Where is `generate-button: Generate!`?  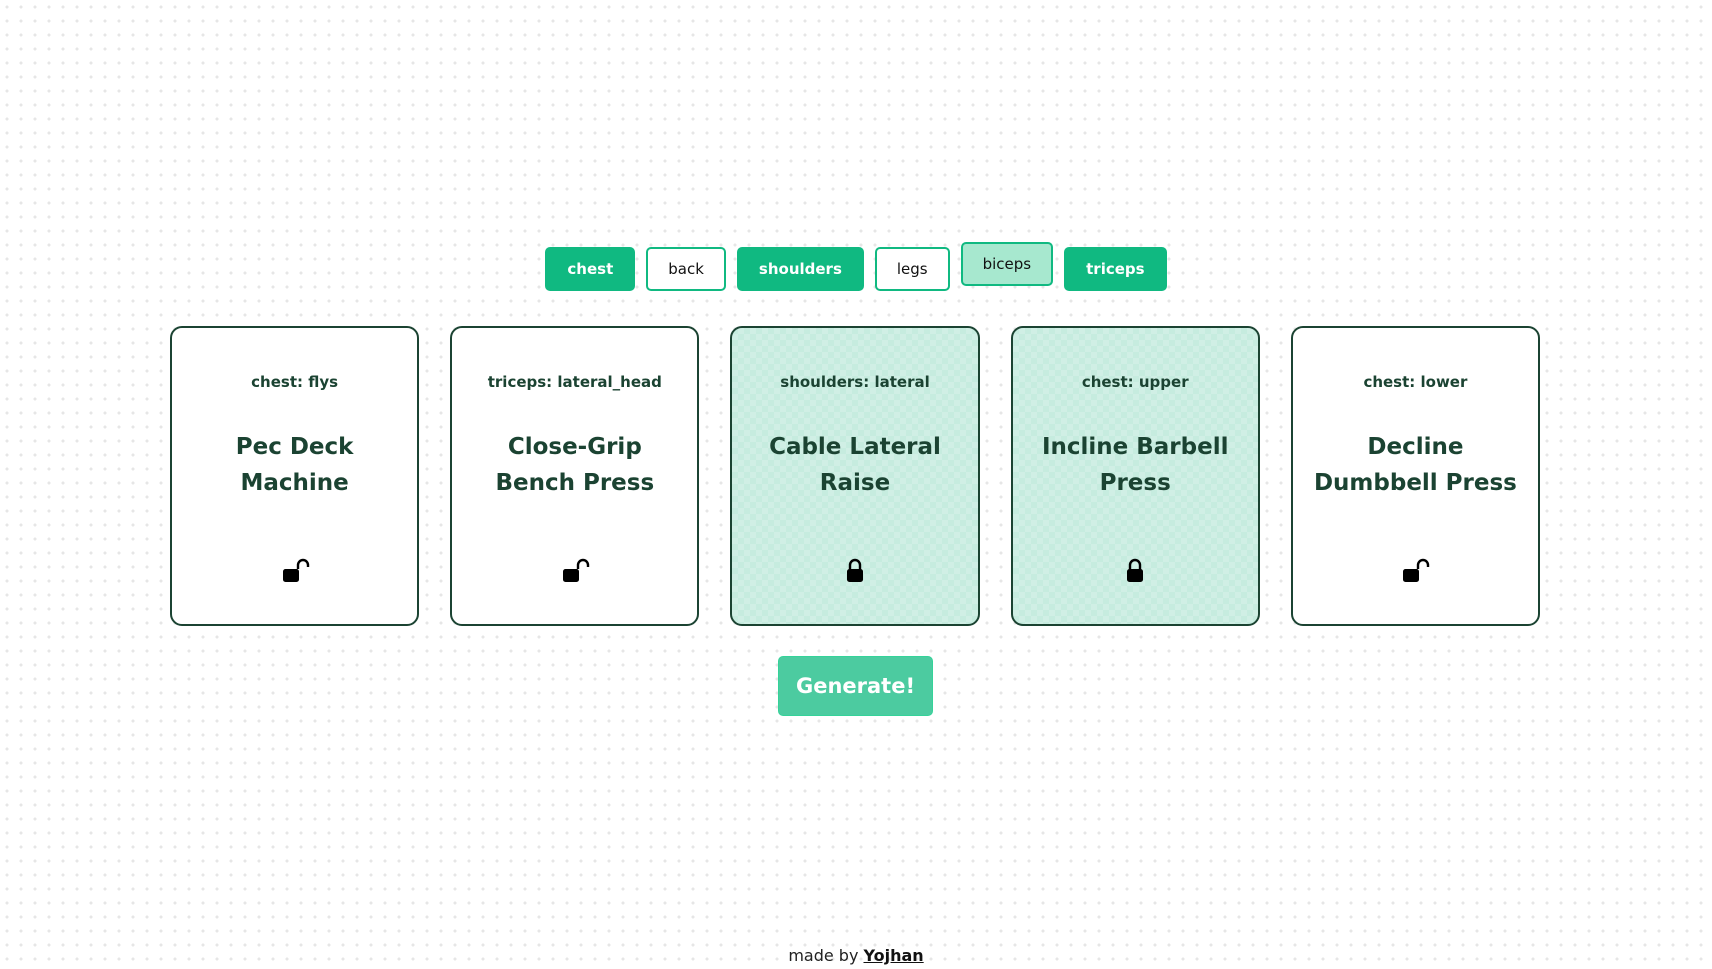 generate-button: Generate! is located at coordinates (855, 686).